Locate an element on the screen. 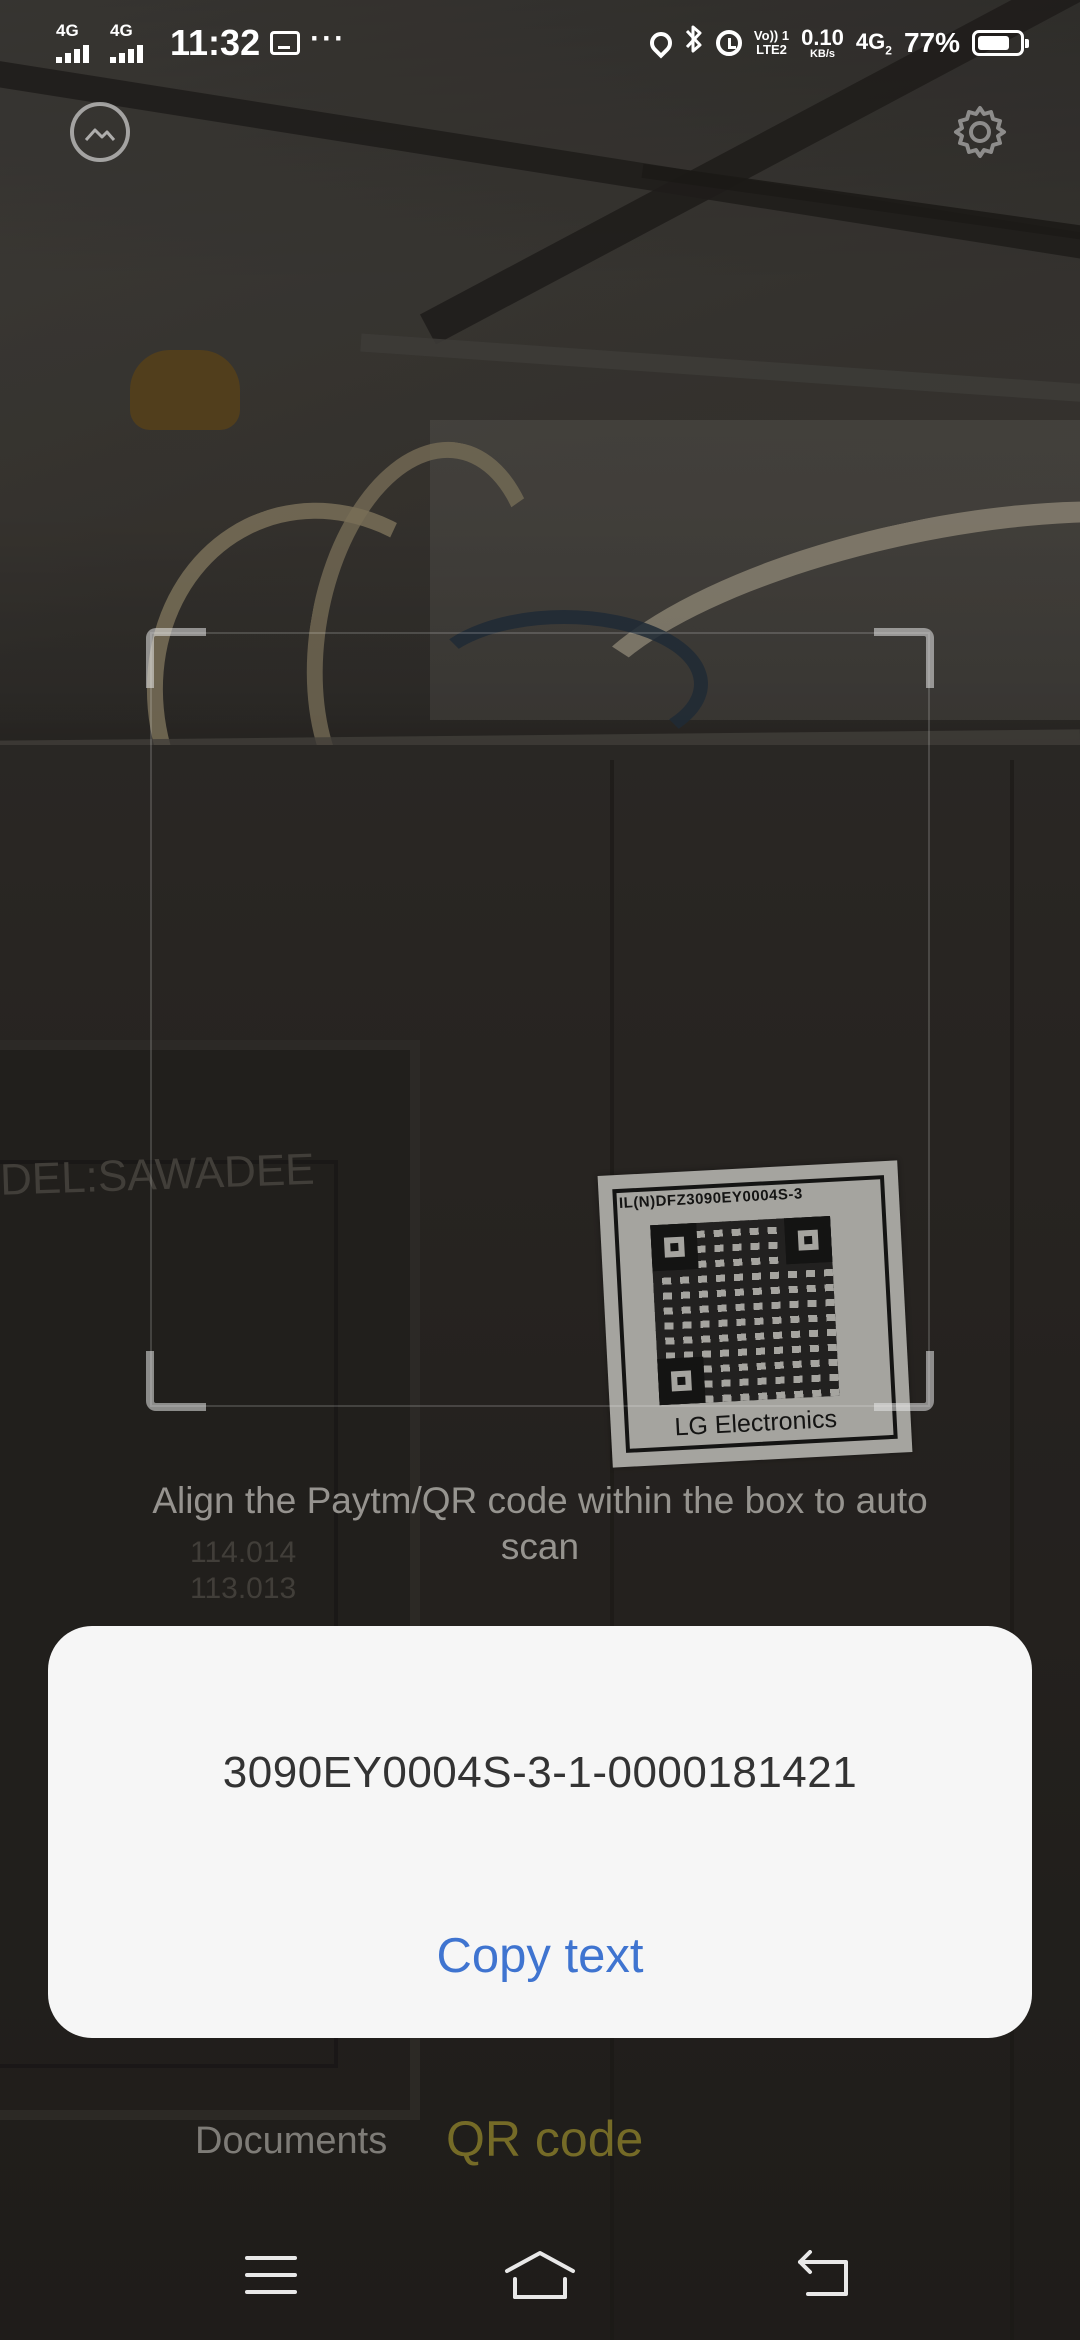  settings-icon is located at coordinates (980, 132).